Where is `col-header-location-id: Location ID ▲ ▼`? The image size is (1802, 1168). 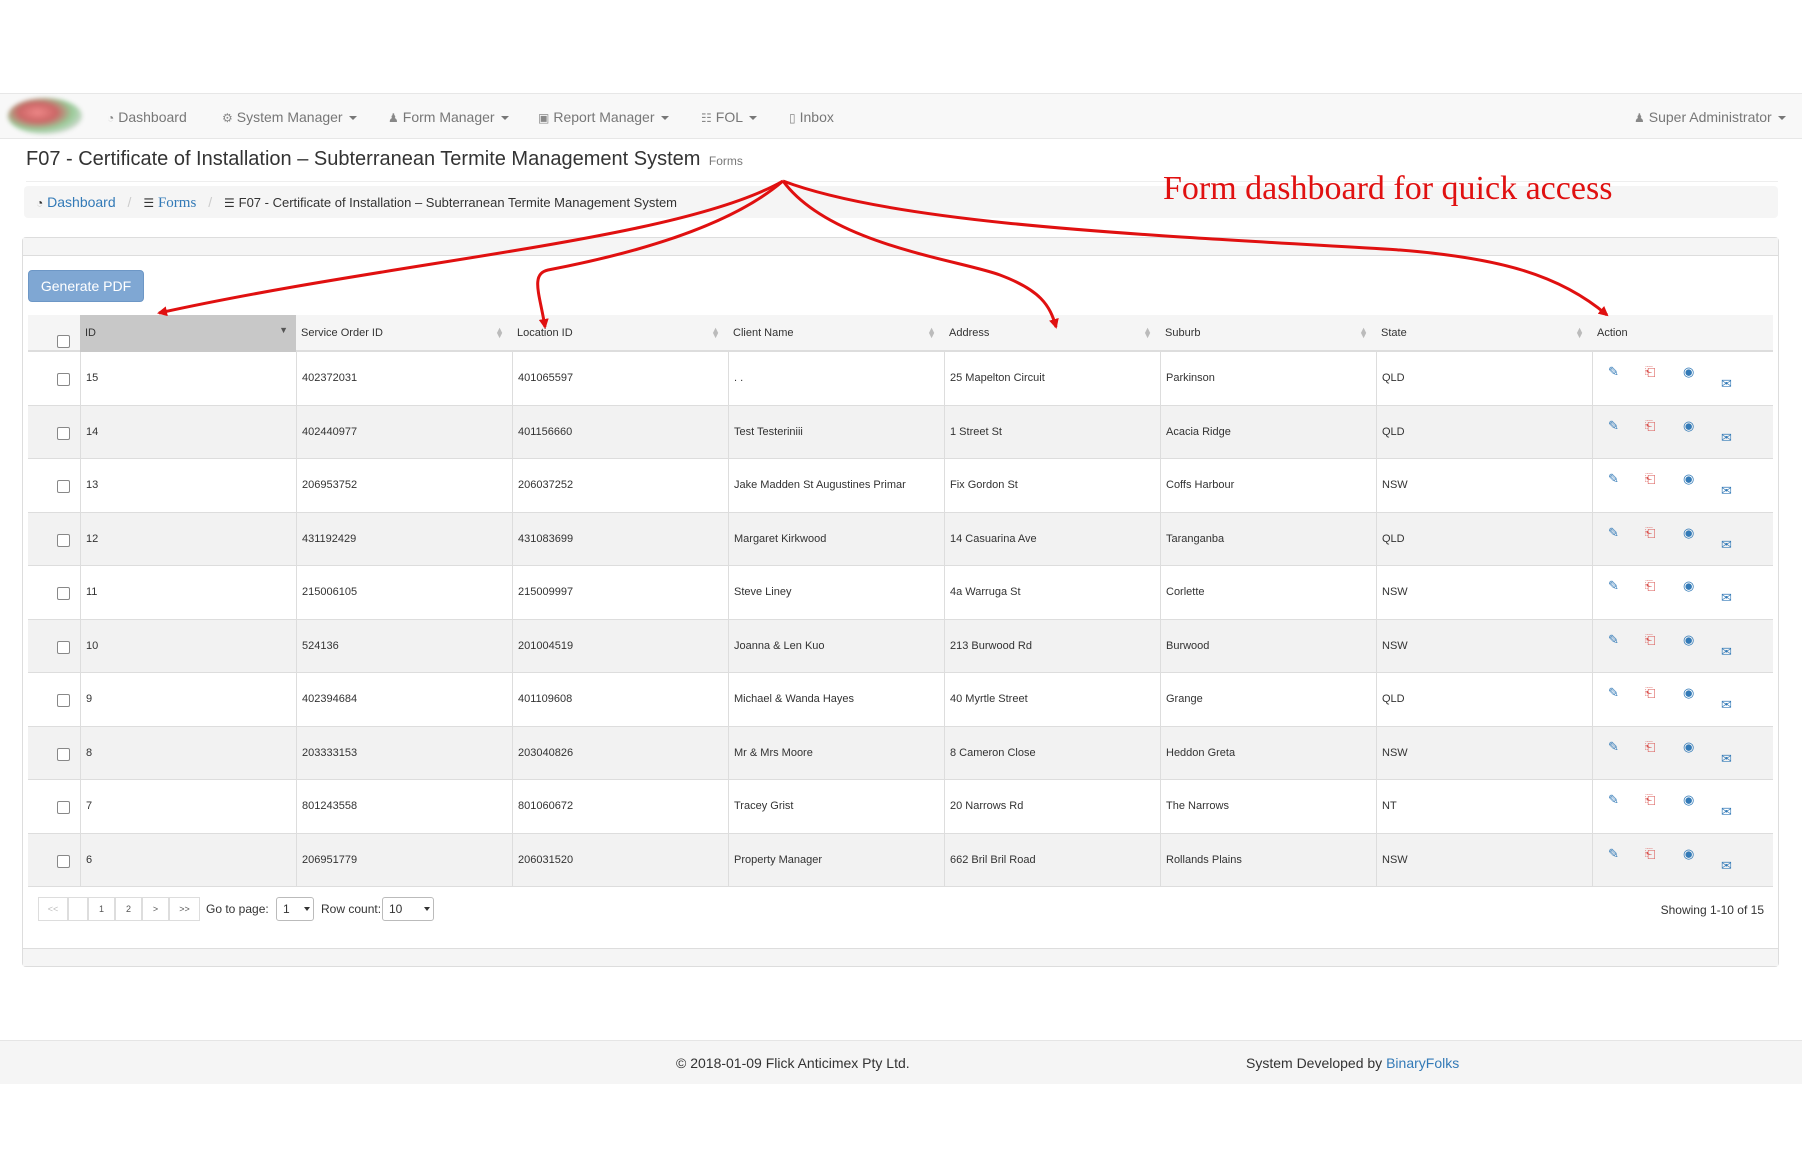 col-header-location-id: Location ID ▲ ▼ is located at coordinates (620, 333).